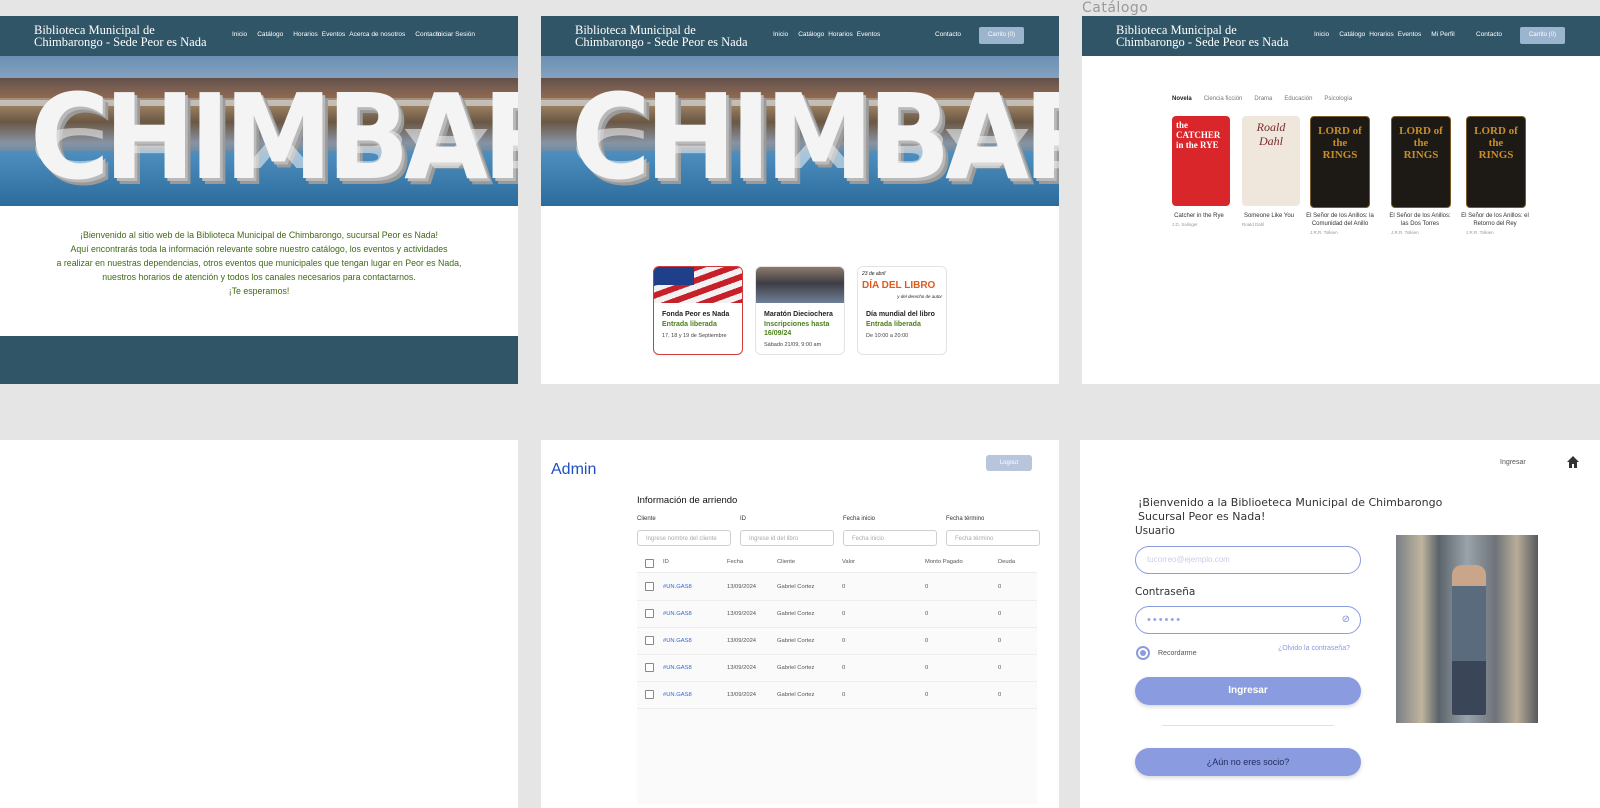 The height and width of the screenshot is (808, 1600). What do you see at coordinates (993, 538) in the screenshot?
I see `end-date-input: Fecha término` at bounding box center [993, 538].